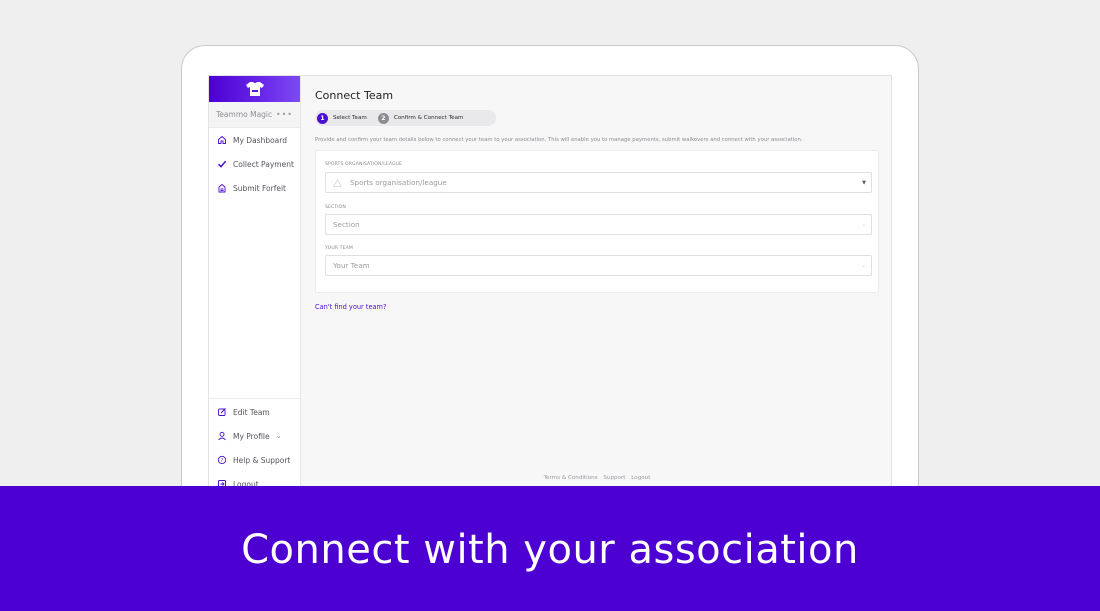 This screenshot has width=1100, height=611. I want to click on home-icon, so click(222, 140).